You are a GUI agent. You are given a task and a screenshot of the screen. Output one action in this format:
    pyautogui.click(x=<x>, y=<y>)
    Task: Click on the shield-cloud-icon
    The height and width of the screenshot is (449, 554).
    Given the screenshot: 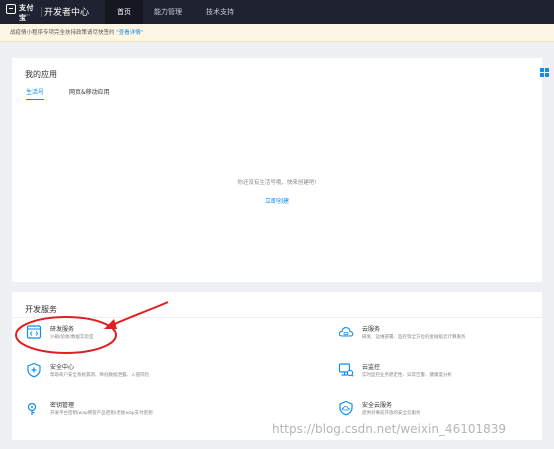 What is the action you would take?
    pyautogui.click(x=346, y=408)
    